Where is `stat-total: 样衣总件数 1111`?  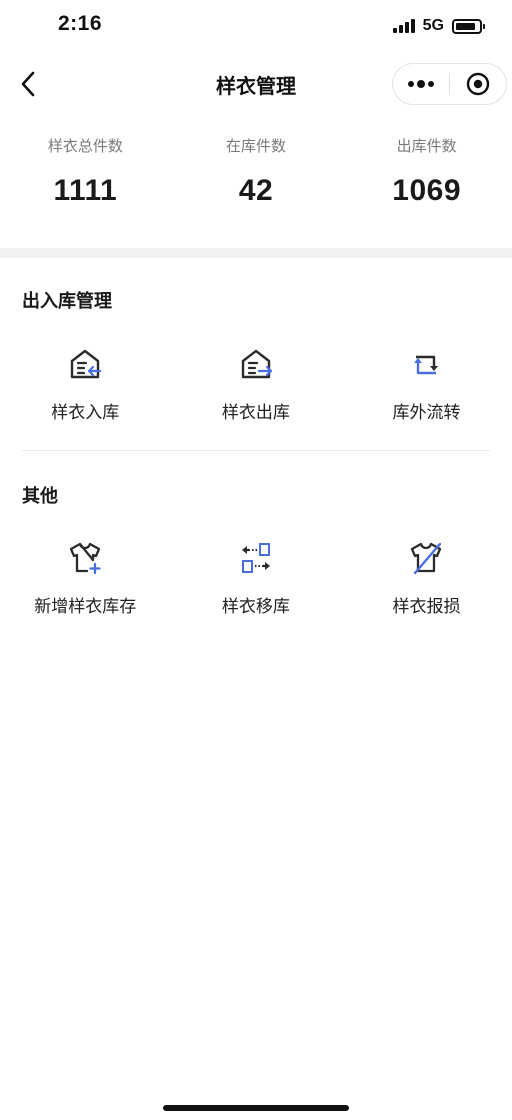
stat-total: 样衣总件数 1111 is located at coordinates (85, 185).